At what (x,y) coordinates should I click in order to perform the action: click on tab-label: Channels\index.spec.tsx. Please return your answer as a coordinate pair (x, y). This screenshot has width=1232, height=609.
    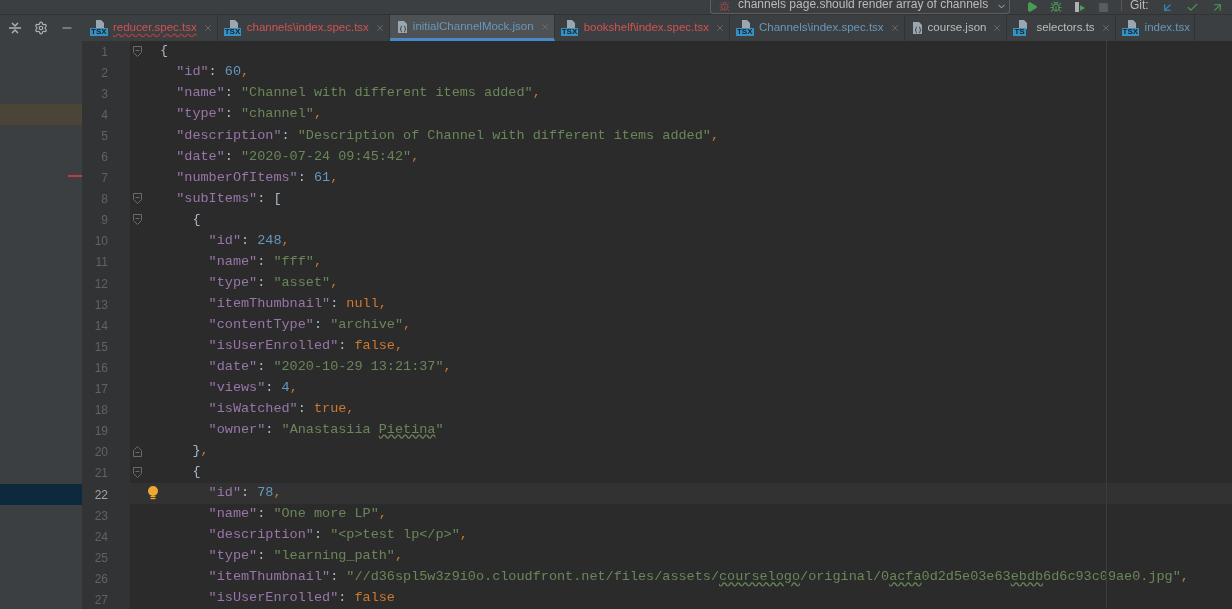
    Looking at the image, I should click on (821, 28).